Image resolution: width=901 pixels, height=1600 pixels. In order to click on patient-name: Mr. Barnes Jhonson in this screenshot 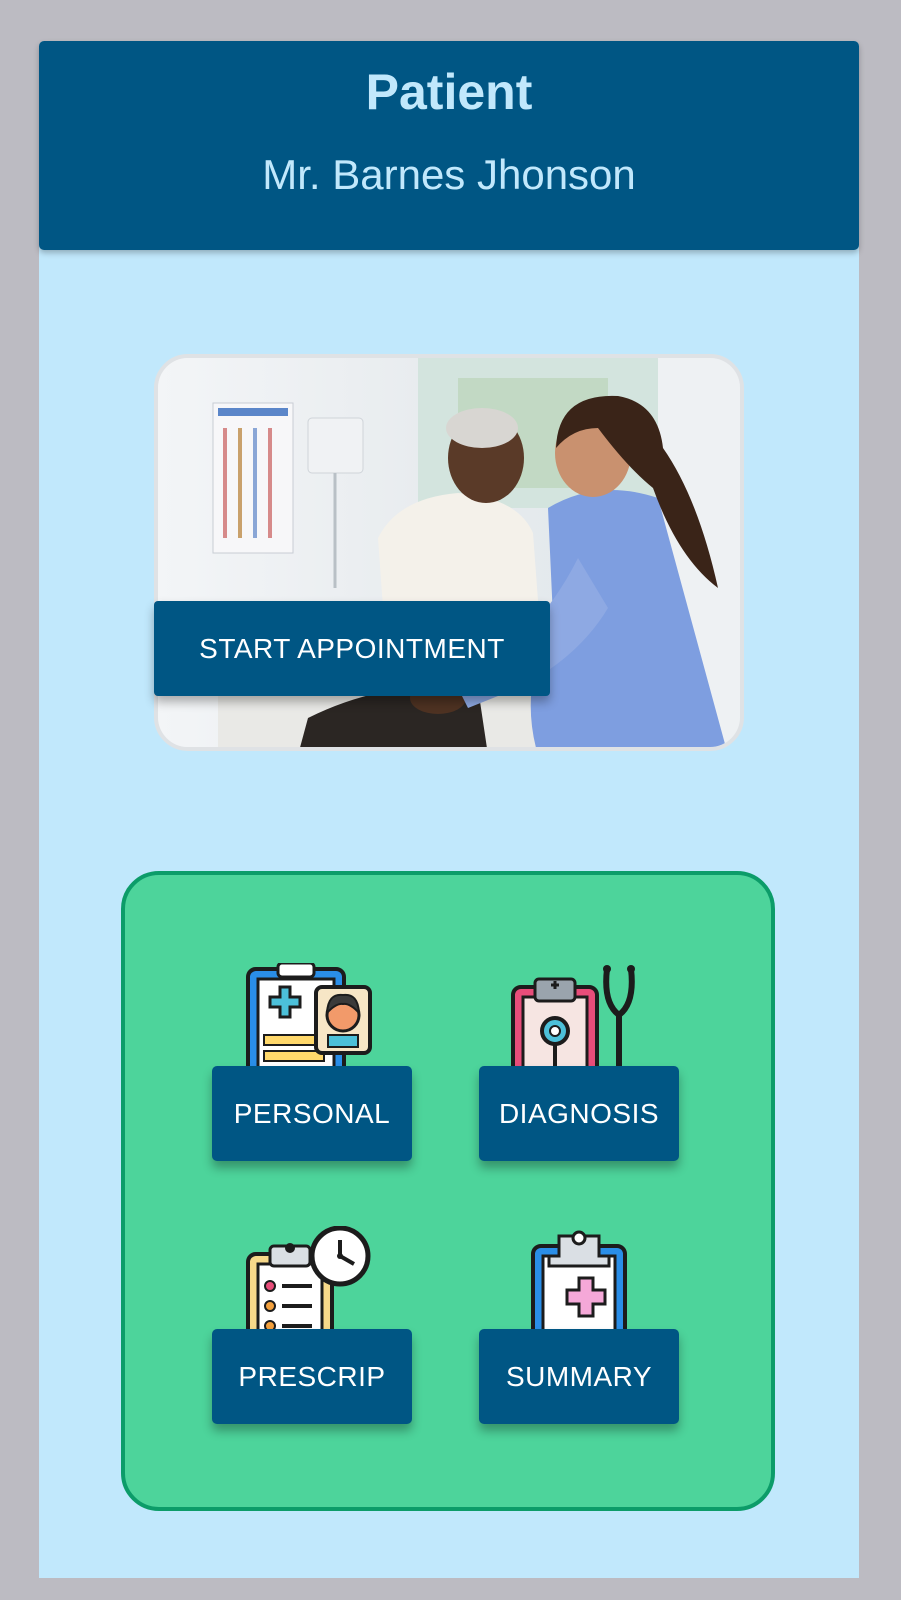, I will do `click(449, 174)`.